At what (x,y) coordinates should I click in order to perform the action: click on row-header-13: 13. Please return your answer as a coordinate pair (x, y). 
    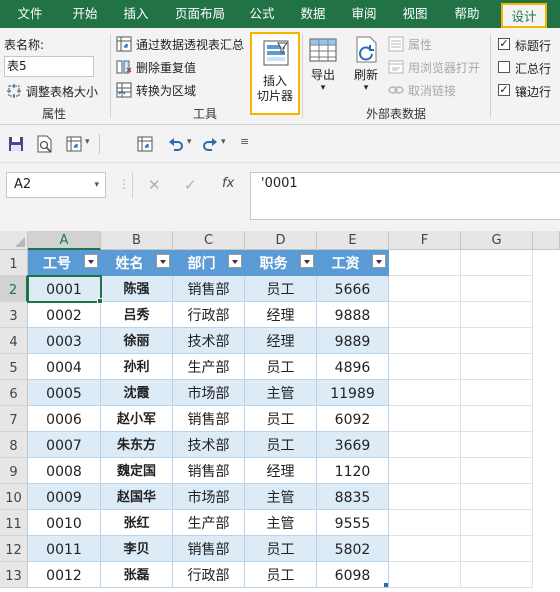
    Looking at the image, I should click on (14, 575).